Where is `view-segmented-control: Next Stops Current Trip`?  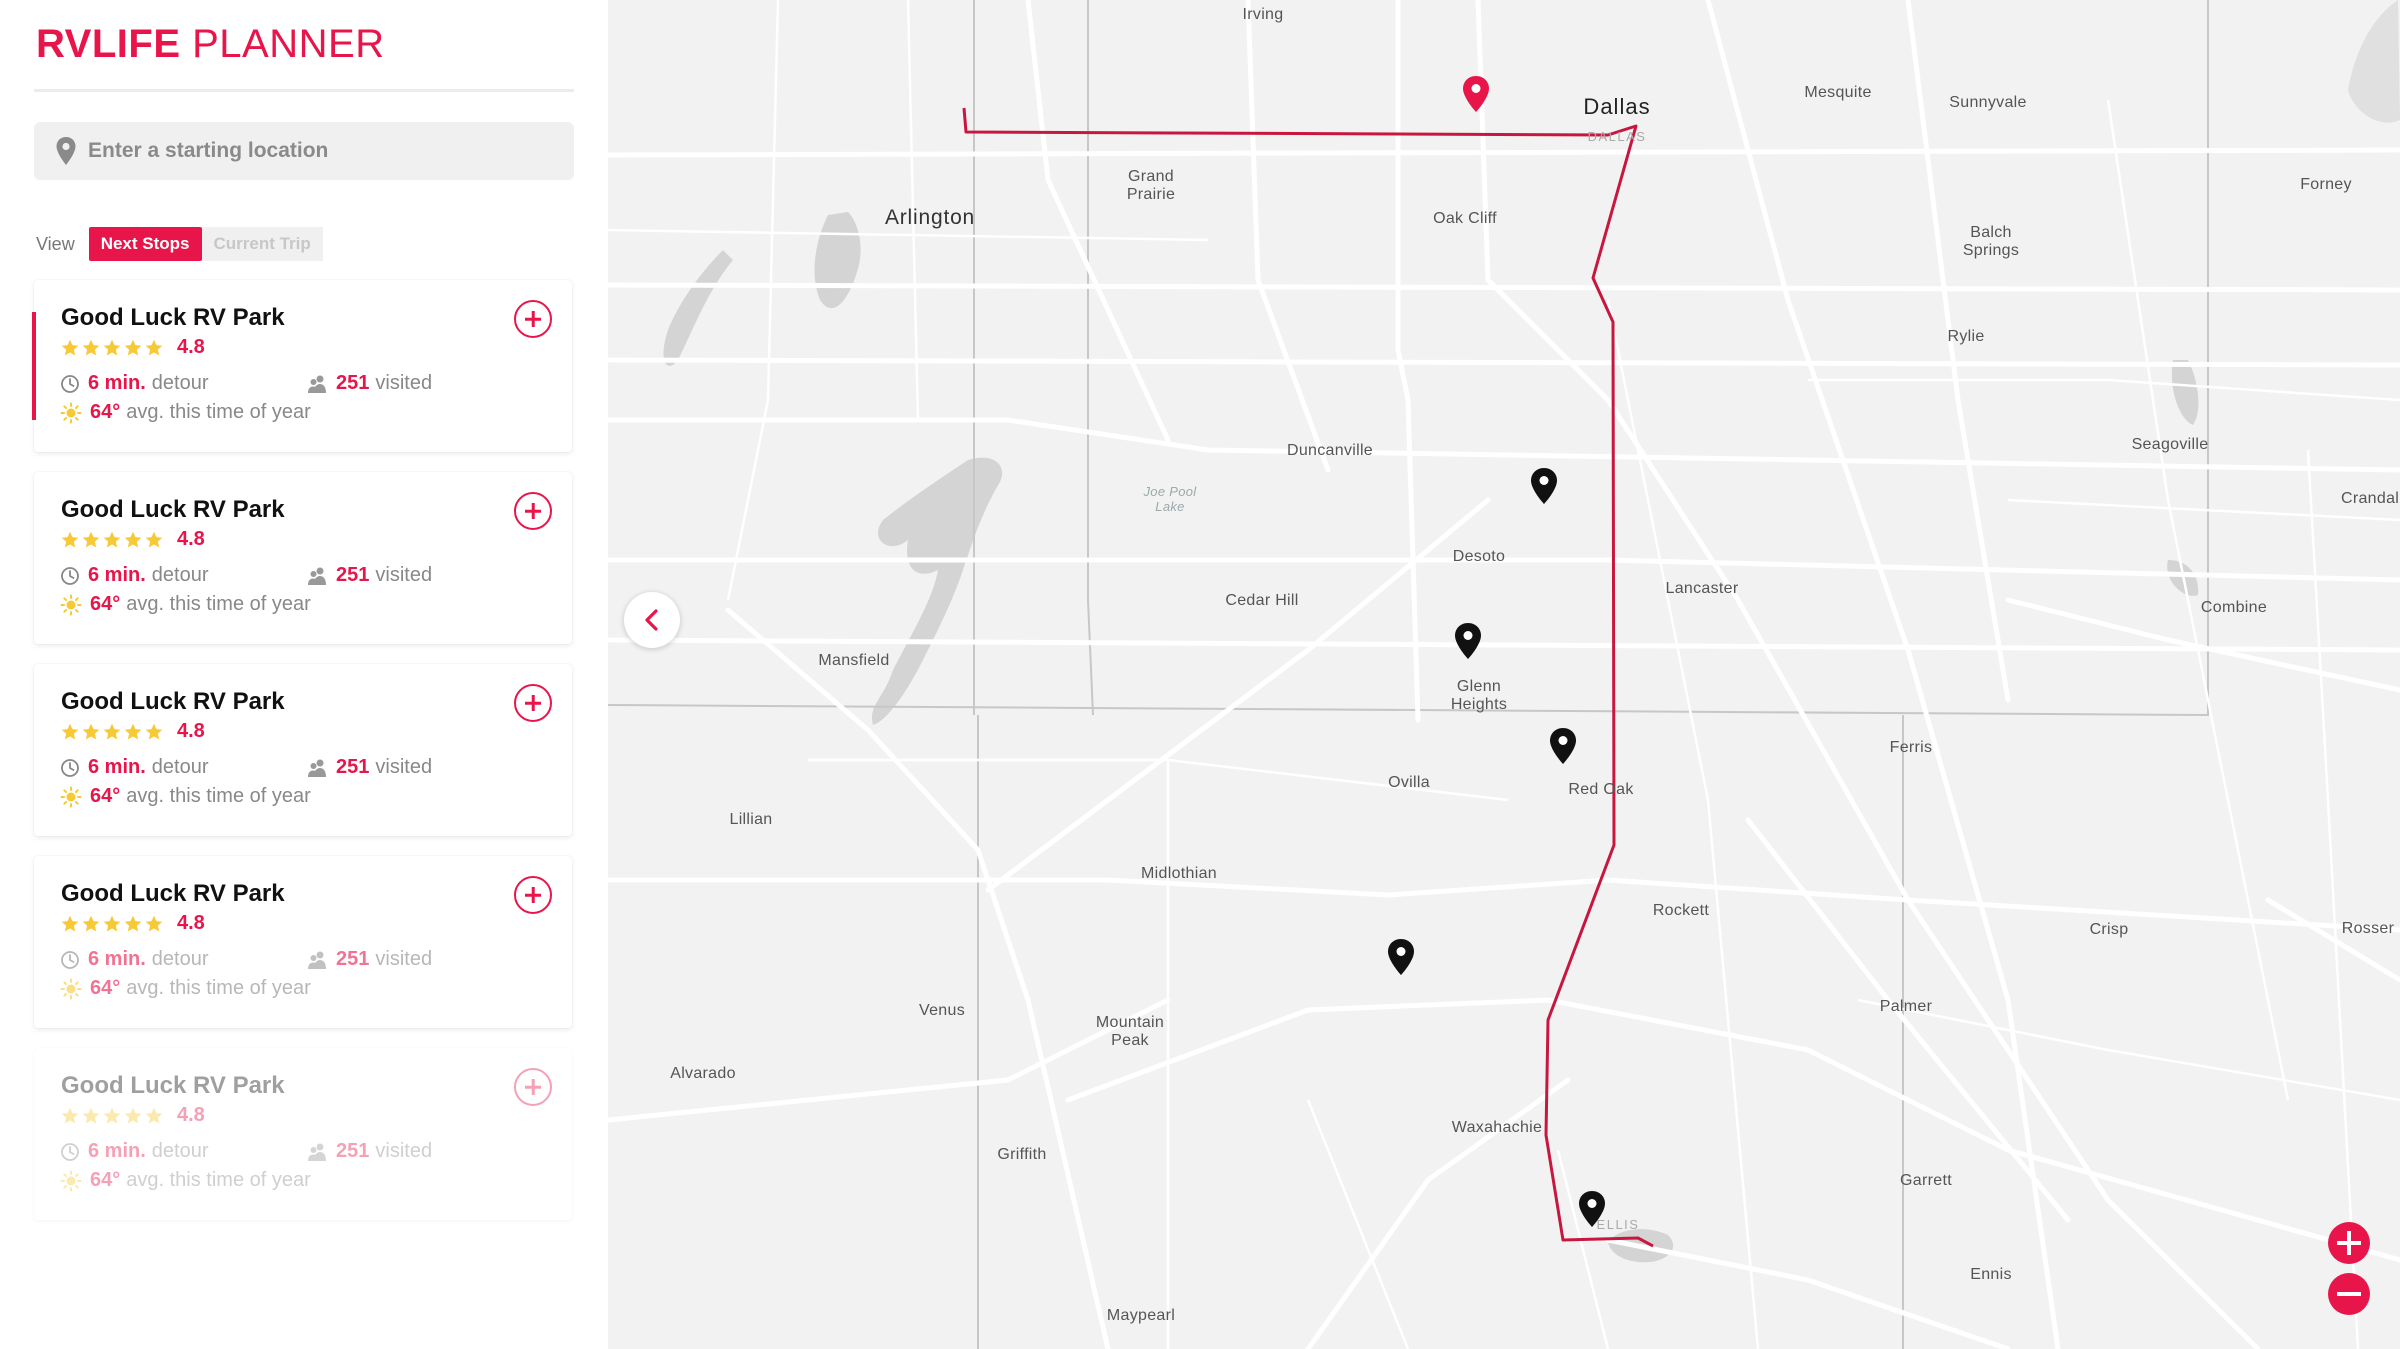
view-segmented-control: Next Stops Current Trip is located at coordinates (205, 244).